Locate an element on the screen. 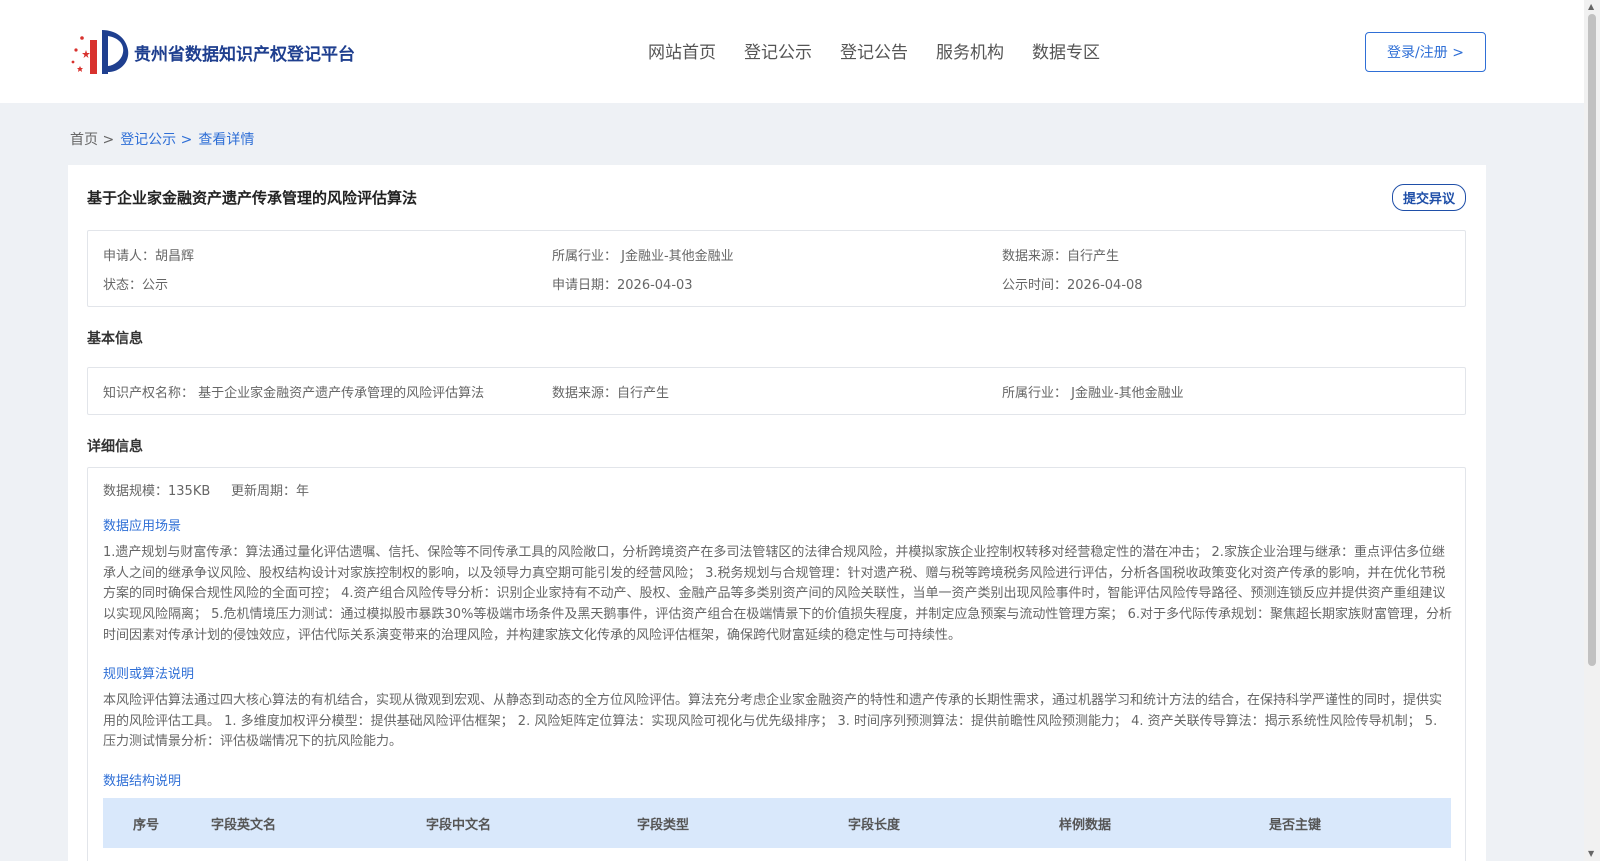  login-register-button: 登录/注册 > is located at coordinates (1425, 52).